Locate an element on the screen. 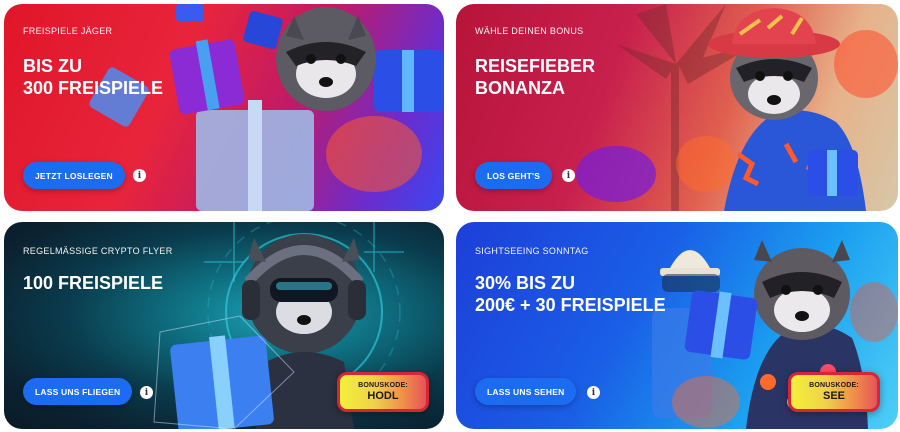 The height and width of the screenshot is (432, 900). card-eyebrow: REGELMÄSSIGE CRYPTO FLYER is located at coordinates (98, 251).